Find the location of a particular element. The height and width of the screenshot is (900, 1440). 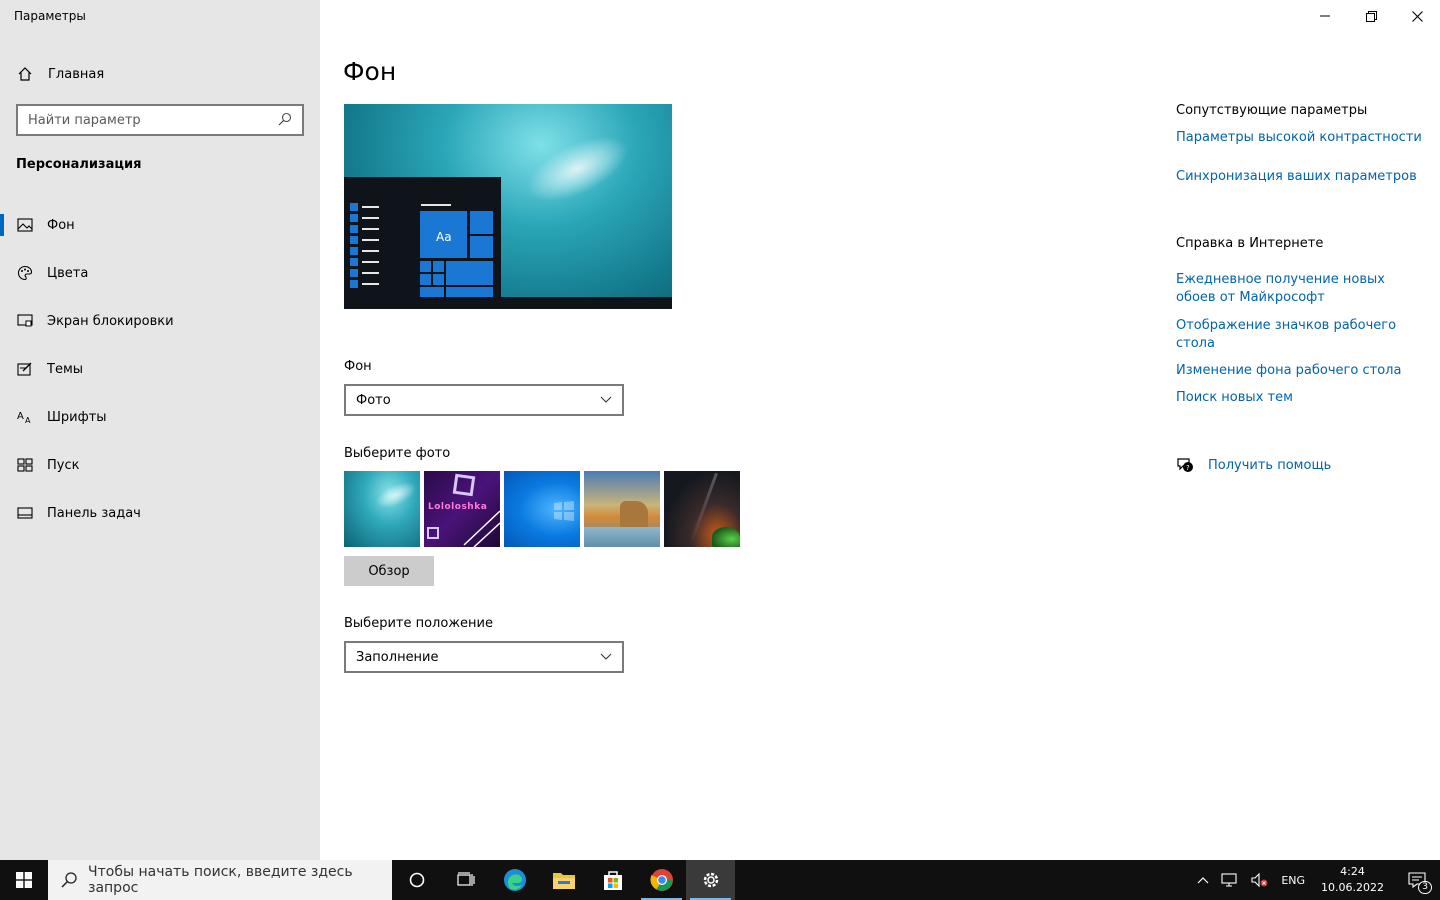

edge-icon is located at coordinates (514, 880).